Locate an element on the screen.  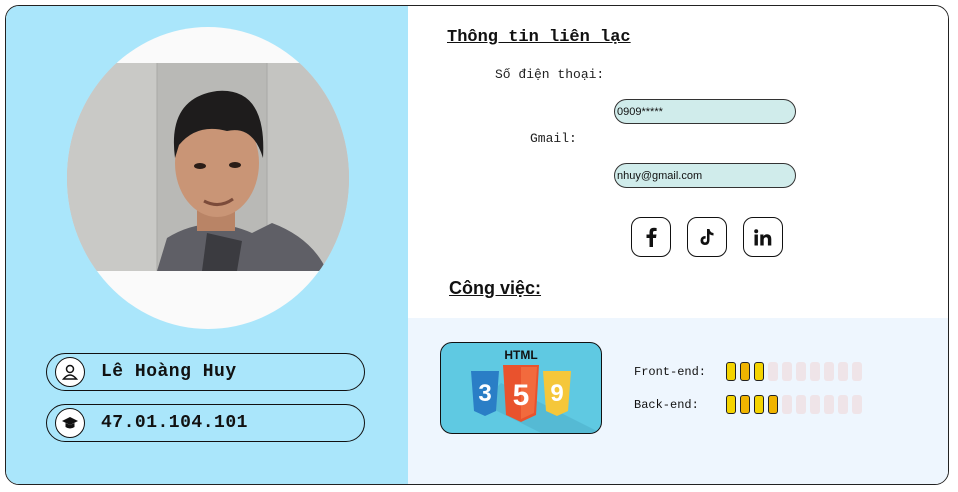
frontend-skill-bar is located at coordinates (794, 371).